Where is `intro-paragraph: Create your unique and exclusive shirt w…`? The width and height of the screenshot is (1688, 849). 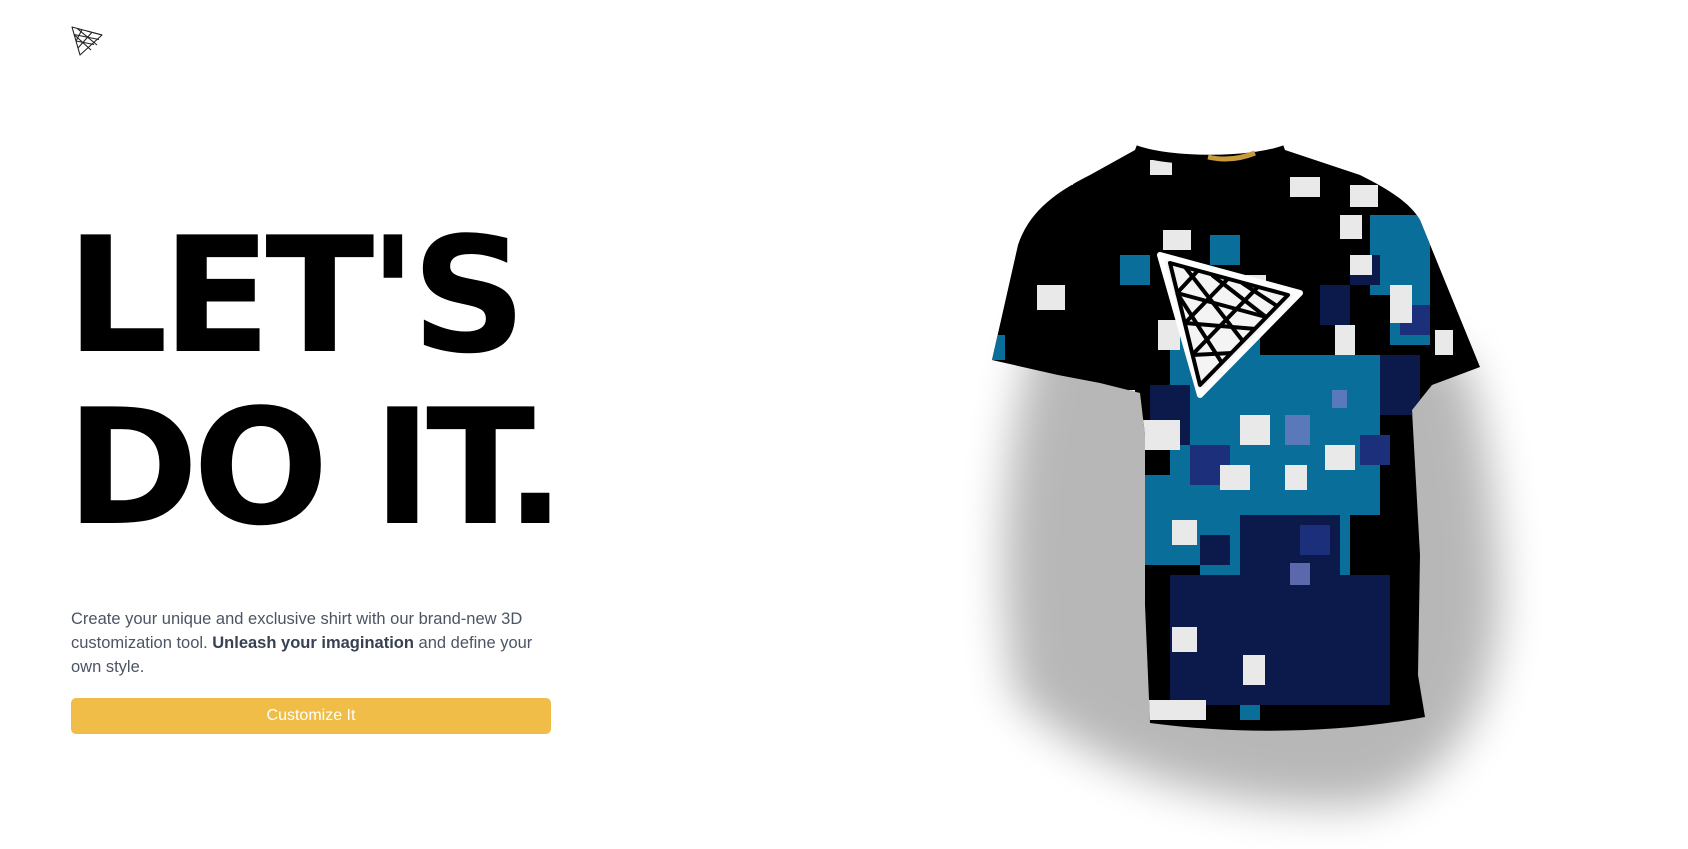
intro-paragraph: Create your unique and exclusive shirt w… is located at coordinates (306, 643).